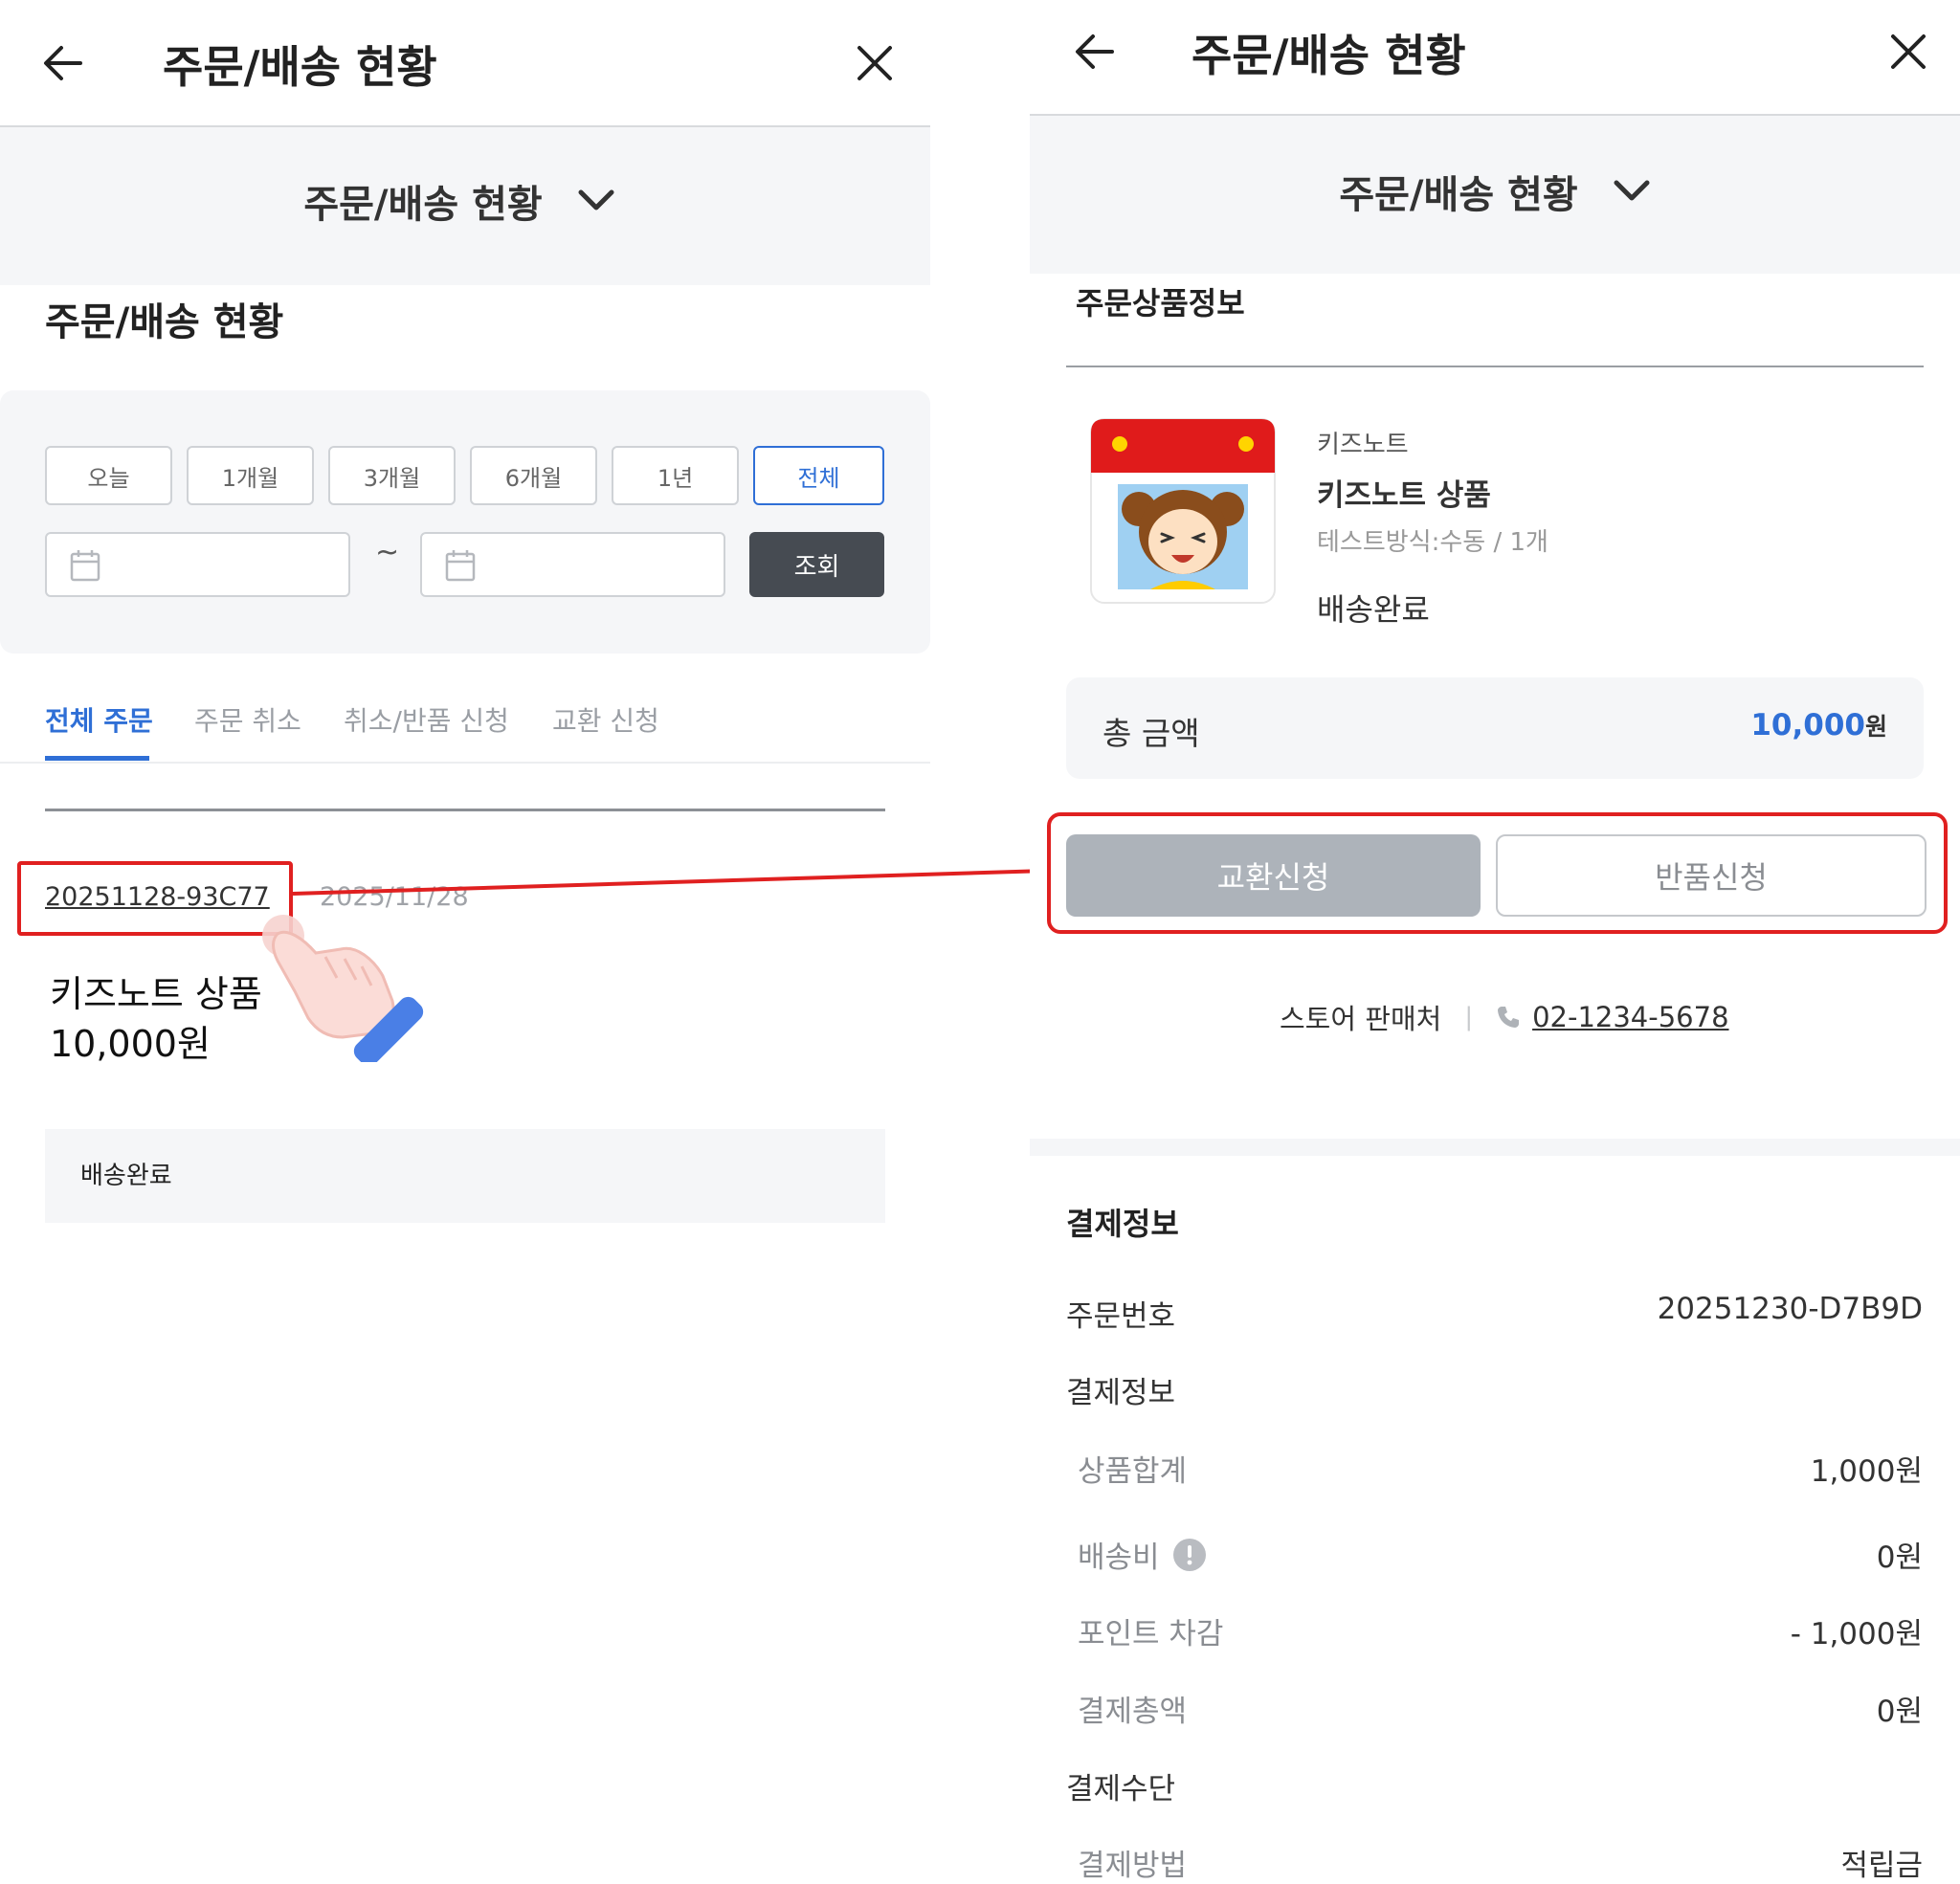  I want to click on action-buttons-highlight, so click(1497, 873).